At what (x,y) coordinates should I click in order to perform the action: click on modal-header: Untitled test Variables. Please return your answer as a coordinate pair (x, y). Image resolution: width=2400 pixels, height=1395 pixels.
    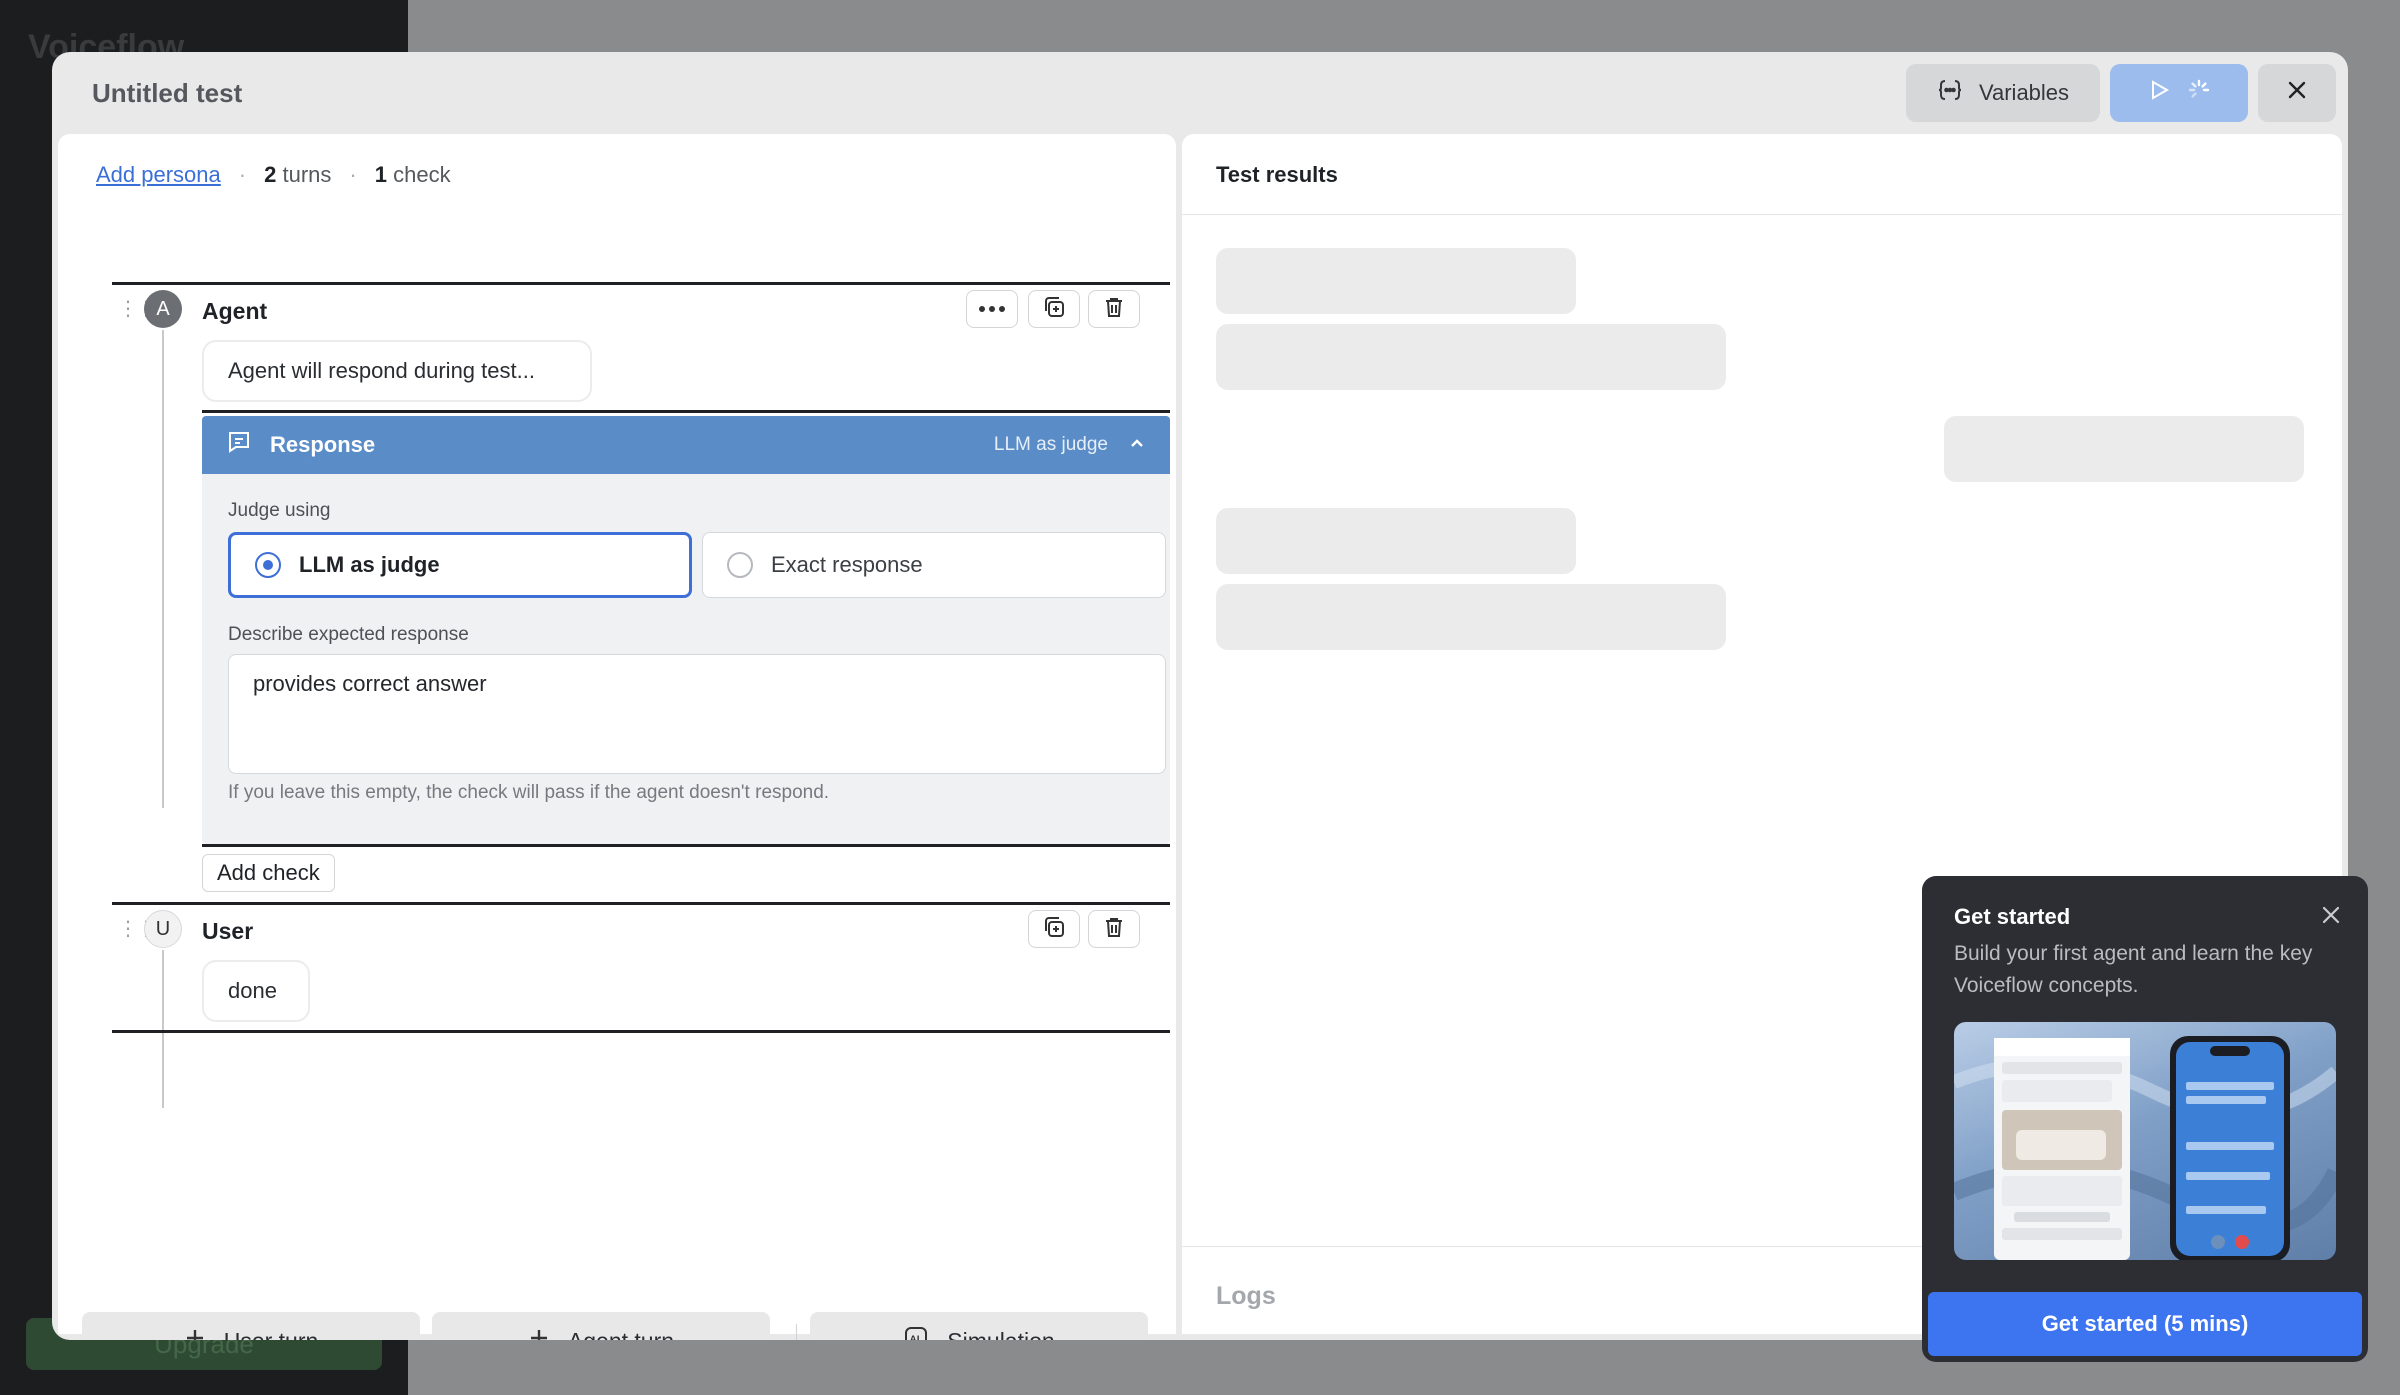
    Looking at the image, I should click on (1200, 93).